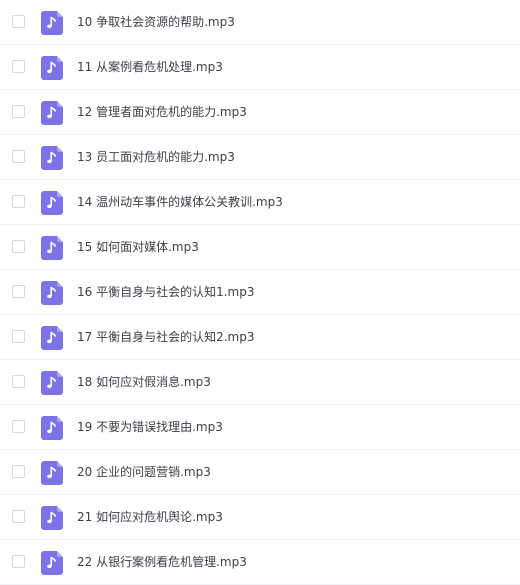 The width and height of the screenshot is (520, 585). Describe the element at coordinates (144, 382) in the screenshot. I see `file-name: 18 如何应对假消息.mp3` at that location.